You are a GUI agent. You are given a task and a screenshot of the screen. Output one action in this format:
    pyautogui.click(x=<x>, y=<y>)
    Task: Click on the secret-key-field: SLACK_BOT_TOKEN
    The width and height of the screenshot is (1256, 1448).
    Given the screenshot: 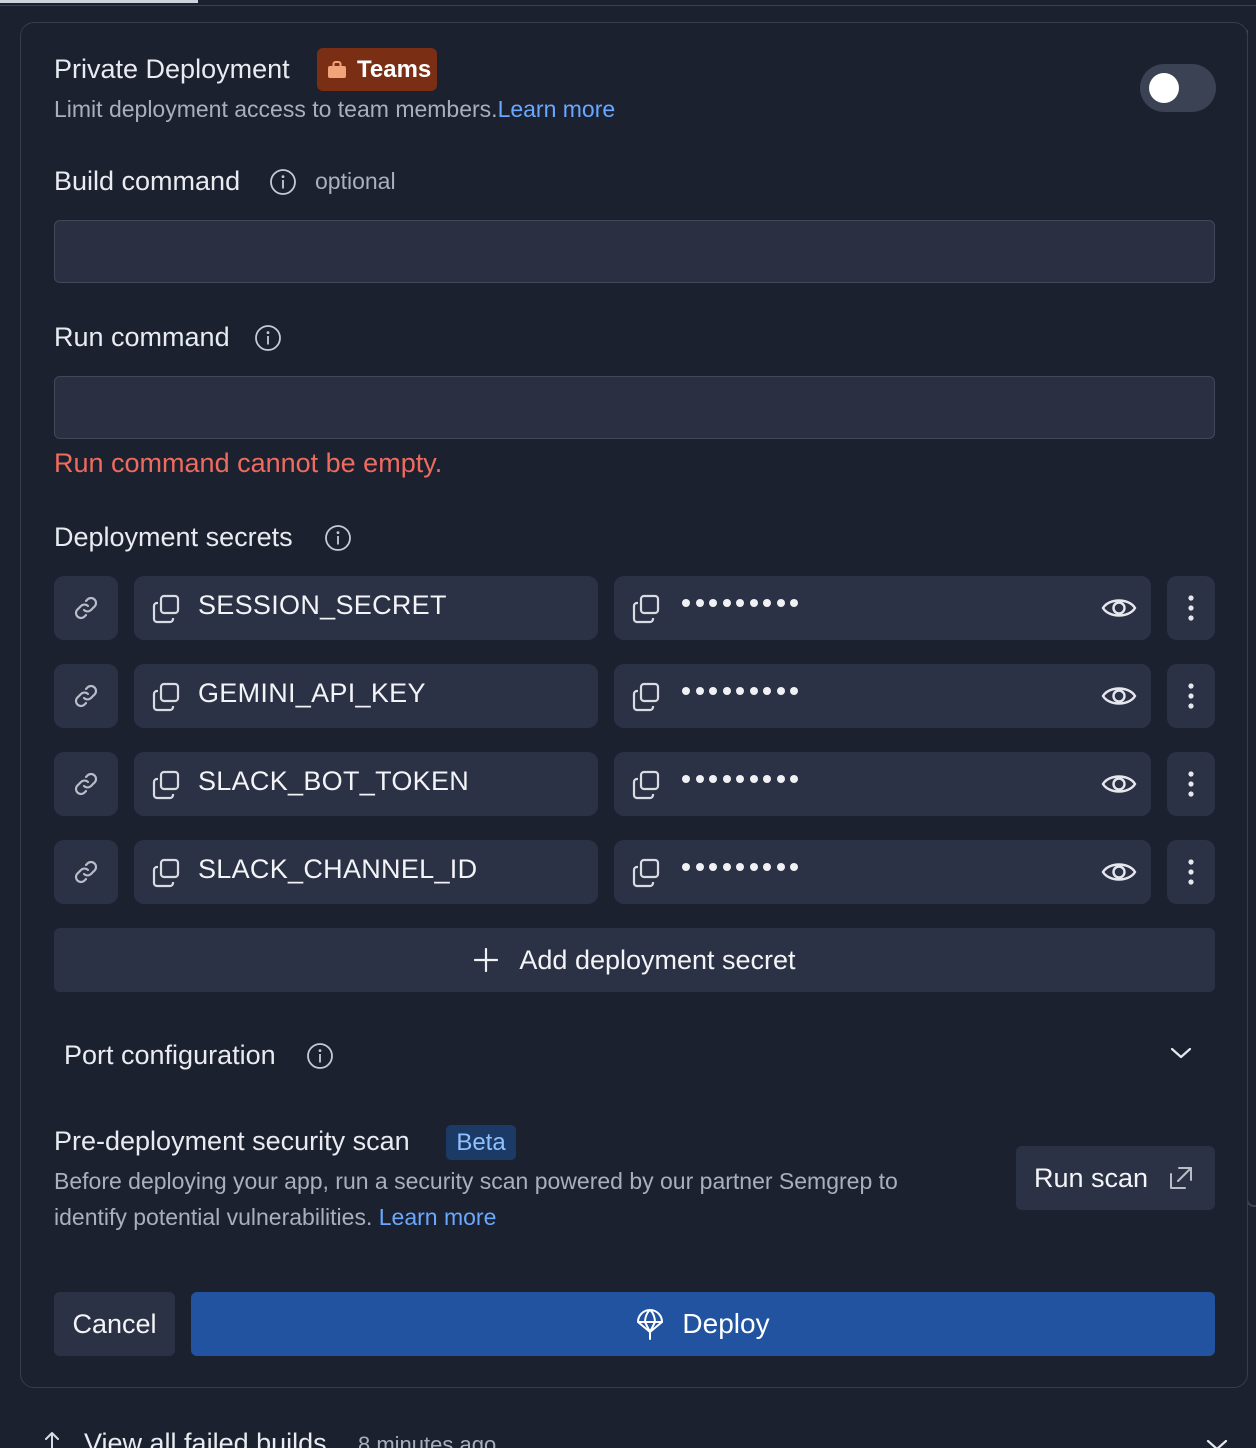 What is the action you would take?
    pyautogui.click(x=366, y=784)
    